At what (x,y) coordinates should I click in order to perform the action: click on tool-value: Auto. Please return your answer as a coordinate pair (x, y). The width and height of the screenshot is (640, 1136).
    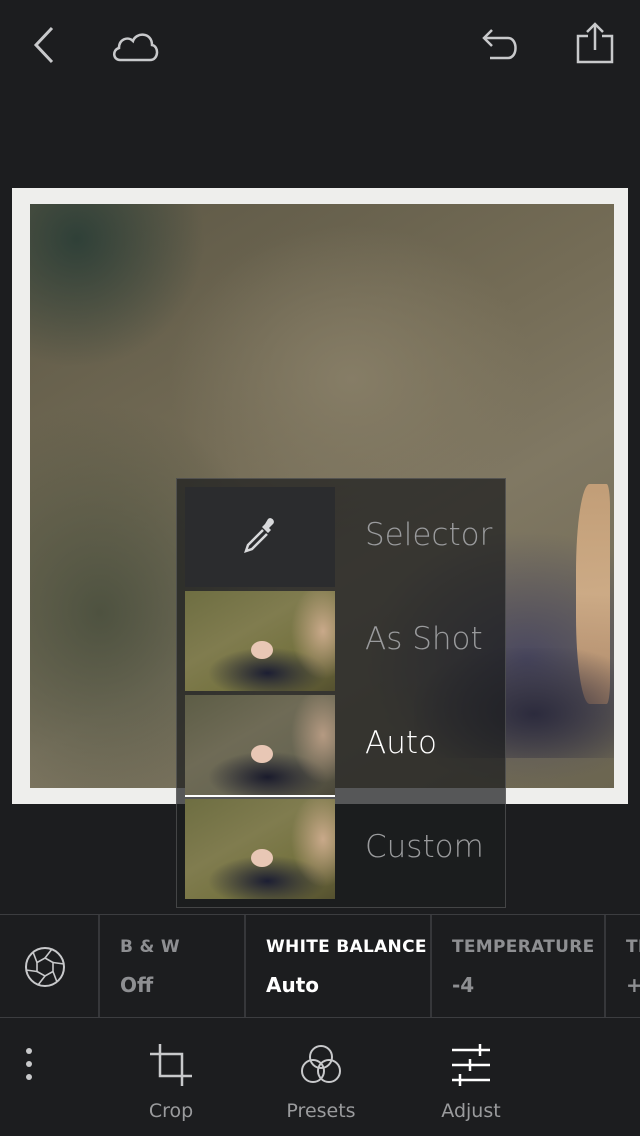
    Looking at the image, I should click on (293, 985).